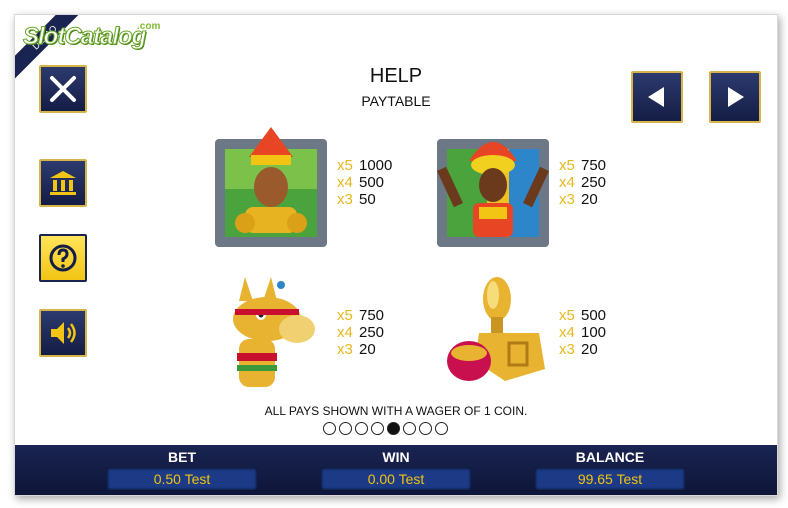 The width and height of the screenshot is (788, 508). I want to click on bank-button, so click(63, 183).